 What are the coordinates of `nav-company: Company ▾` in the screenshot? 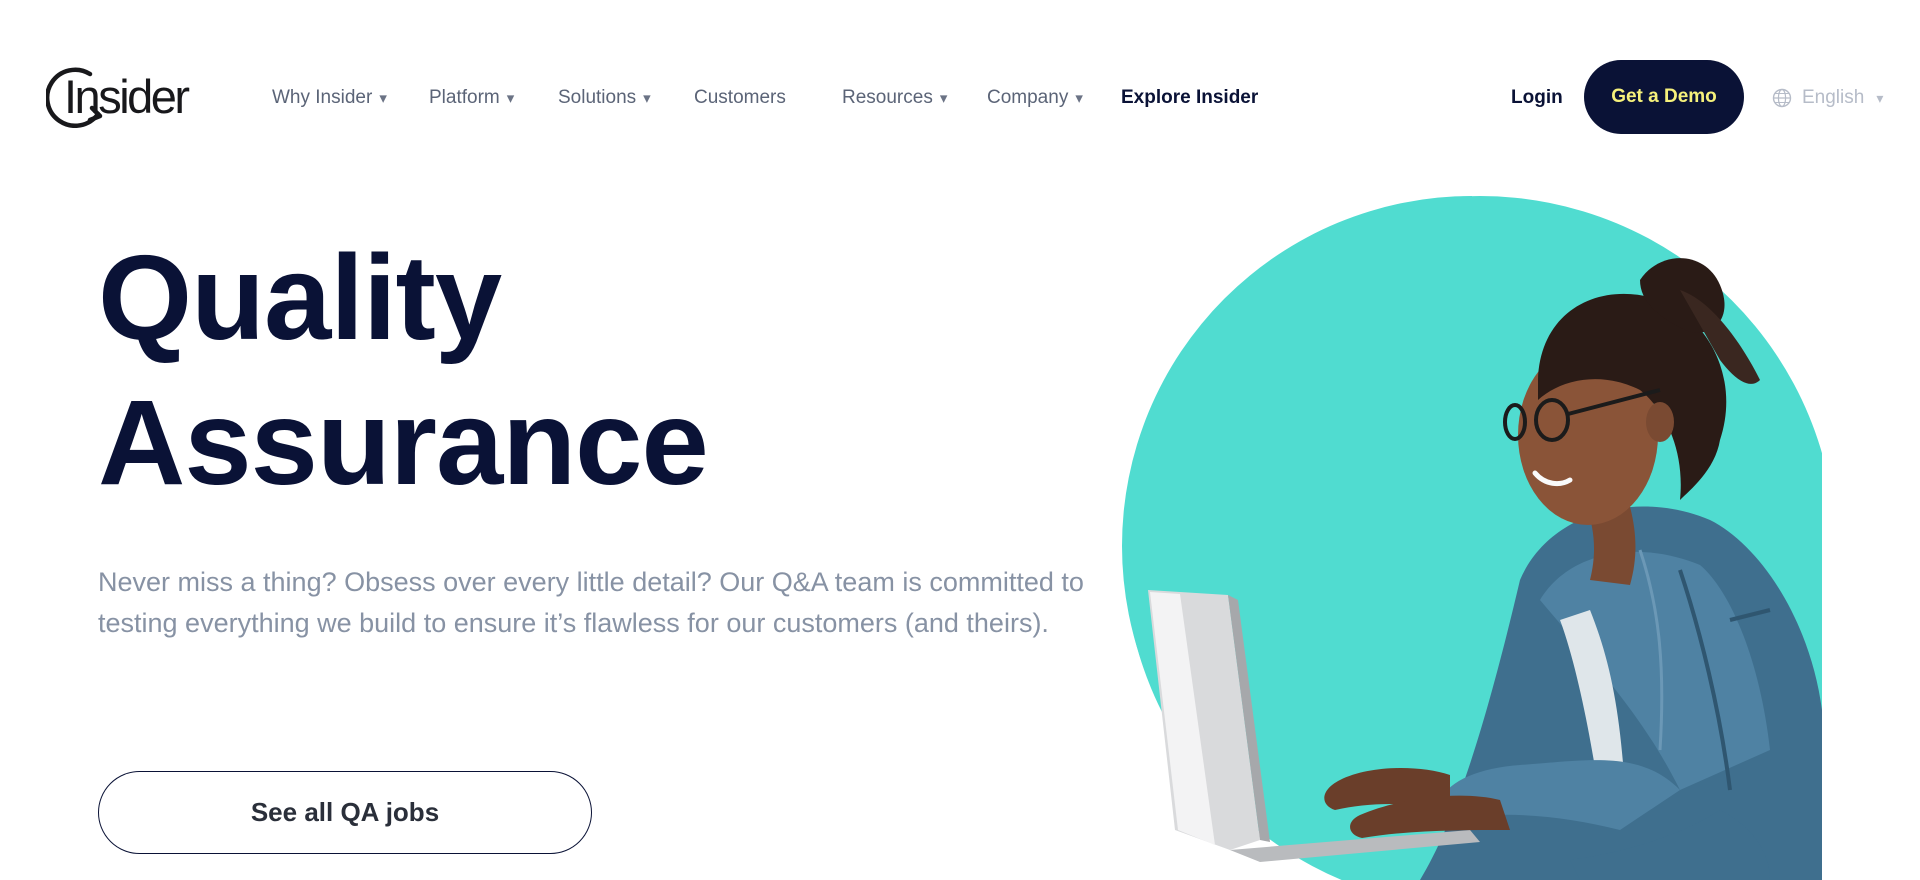 It's located at (1035, 98).